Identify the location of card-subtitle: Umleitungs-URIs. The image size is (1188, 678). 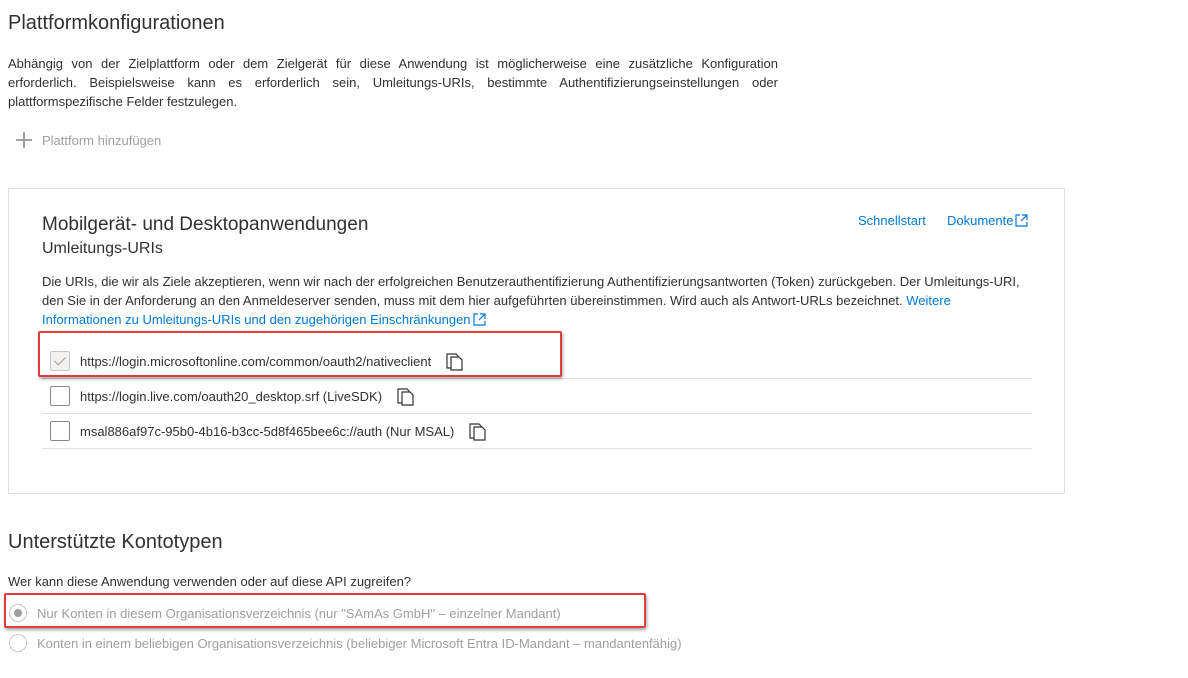
(102, 248).